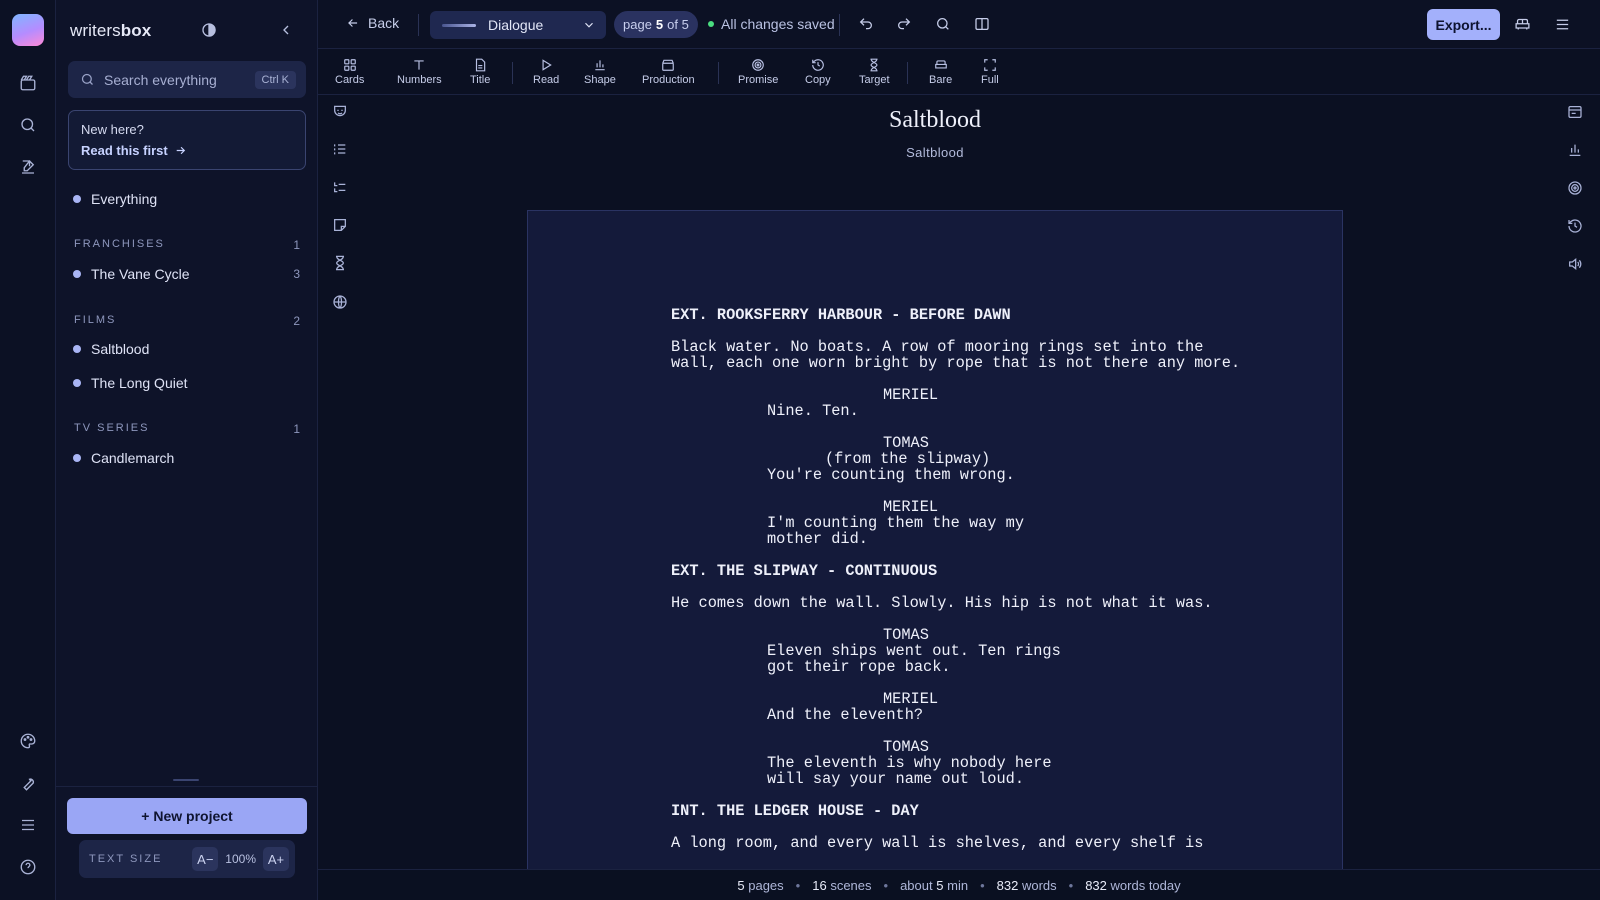  Describe the element at coordinates (341, 264) in the screenshot. I see `hourglass-icon` at that location.